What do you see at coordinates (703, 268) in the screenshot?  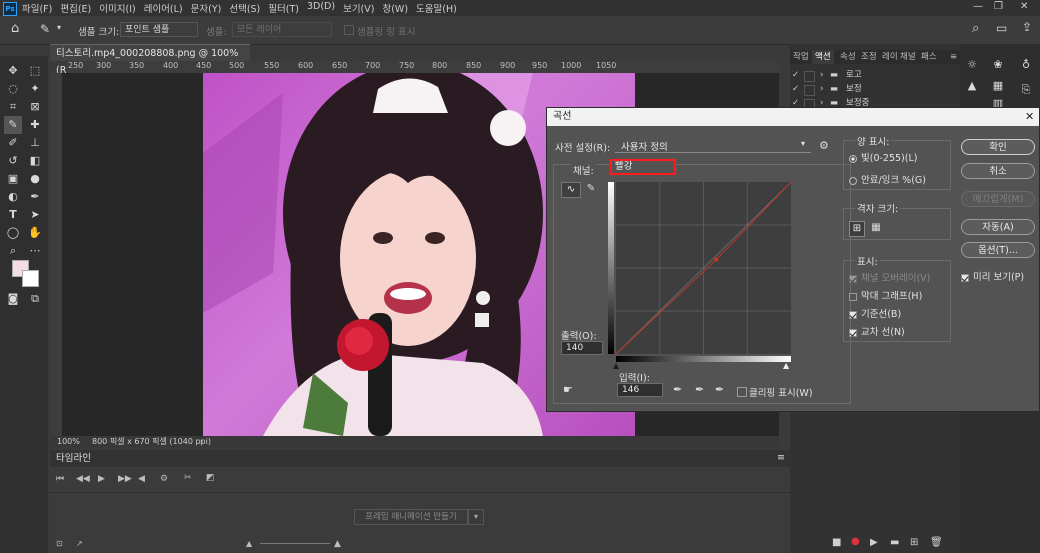 I see `curve-graph` at bounding box center [703, 268].